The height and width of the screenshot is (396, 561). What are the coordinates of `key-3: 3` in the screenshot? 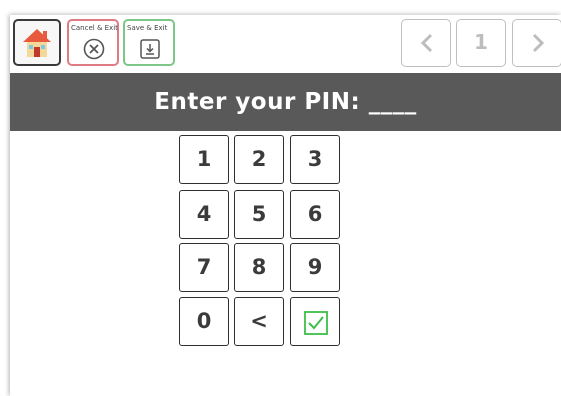 It's located at (315, 159).